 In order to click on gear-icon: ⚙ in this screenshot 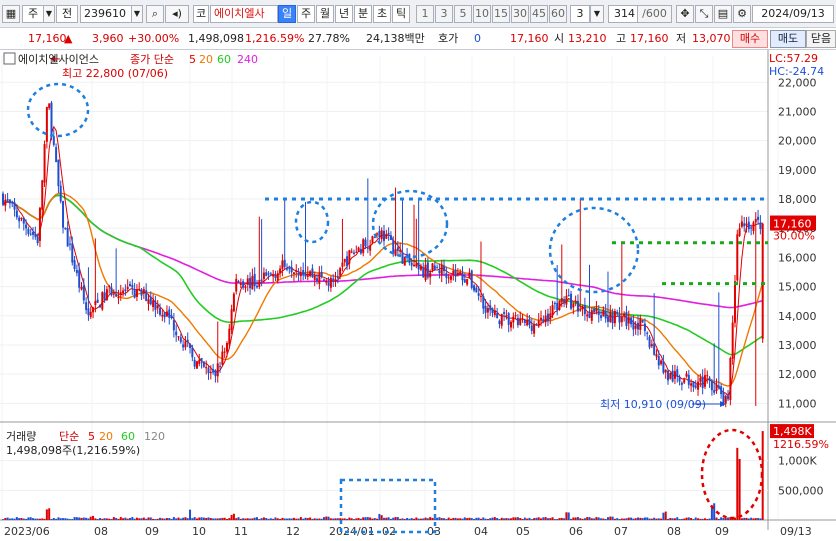, I will do `click(742, 14)`.